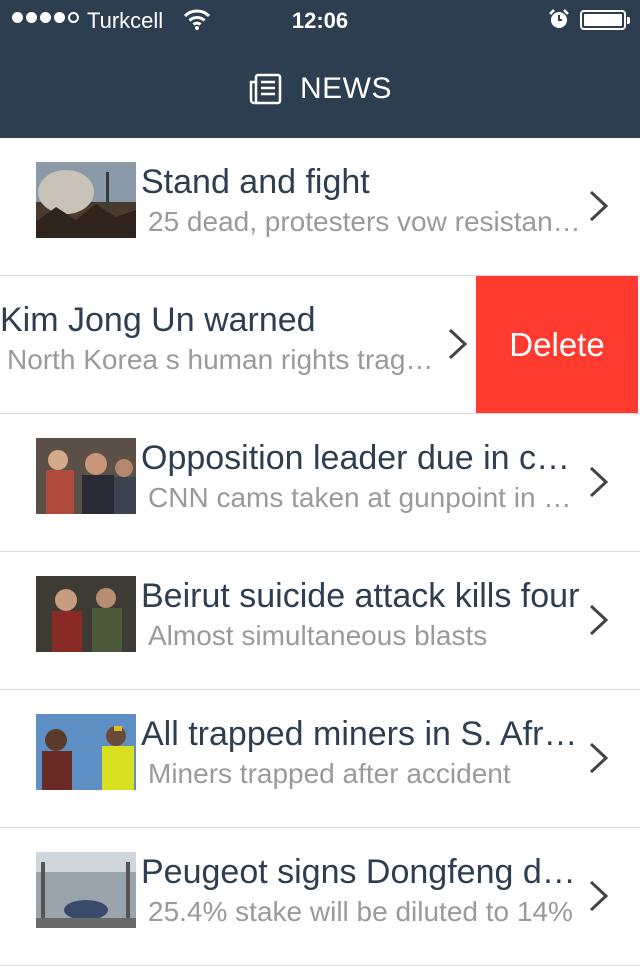 The height and width of the screenshot is (966, 640). I want to click on news-subtitle: Miners trapped after accident, so click(329, 773).